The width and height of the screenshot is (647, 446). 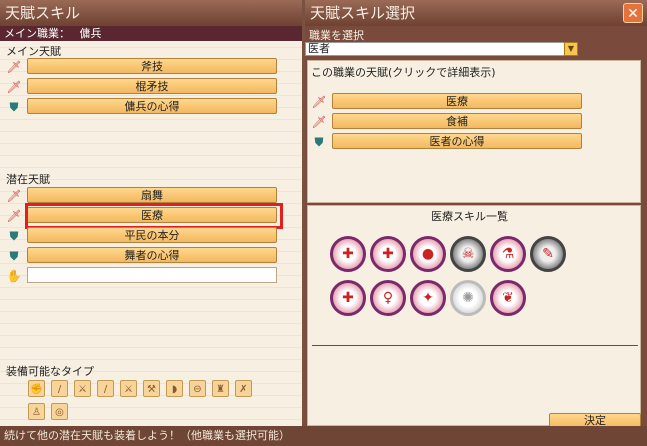 I want to click on latent-talent-row-5: ✋, so click(x=142, y=275).